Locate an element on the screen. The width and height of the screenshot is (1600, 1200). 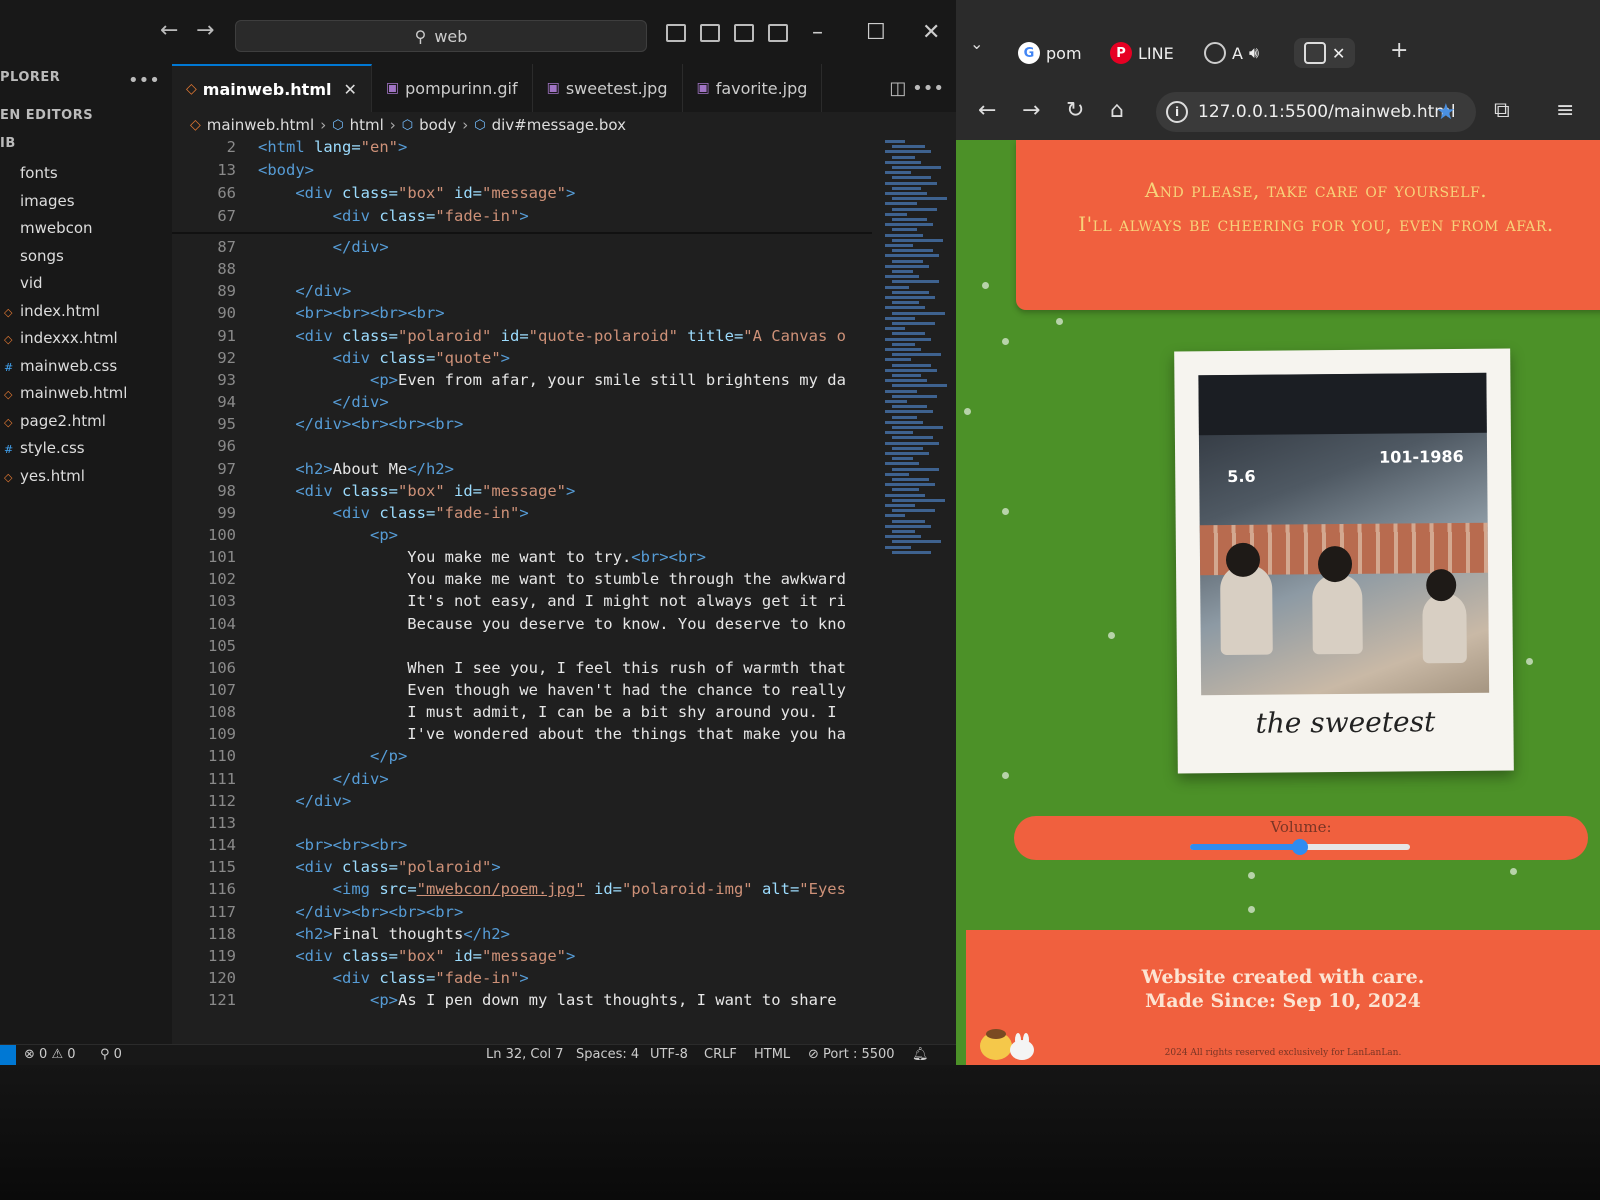
tab-mainweb-html: ◇ mainweb.html ✕ is located at coordinates (272, 88).